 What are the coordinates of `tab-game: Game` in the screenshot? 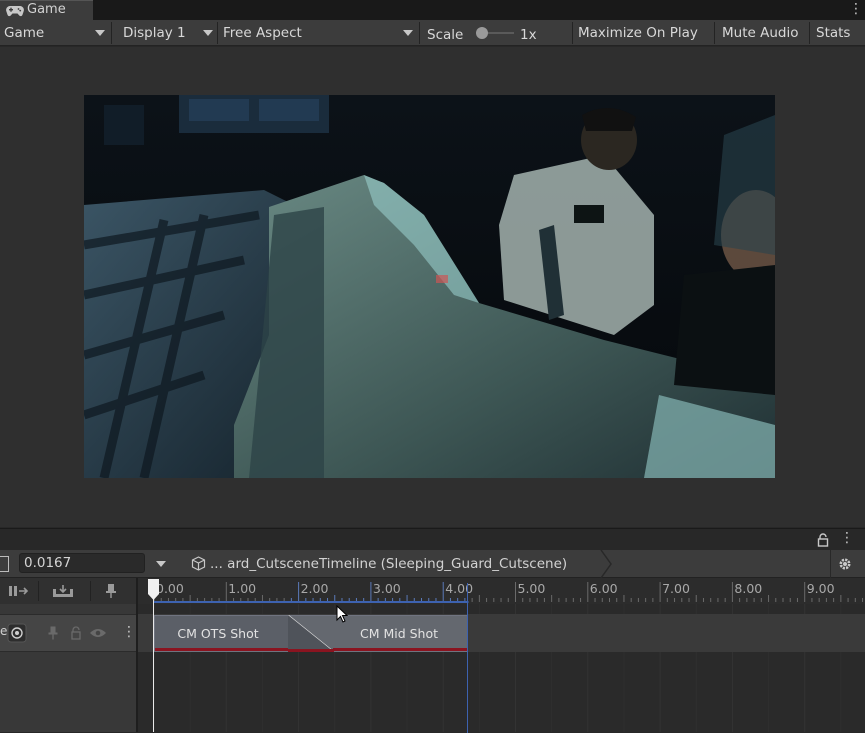 It's located at (46, 10).